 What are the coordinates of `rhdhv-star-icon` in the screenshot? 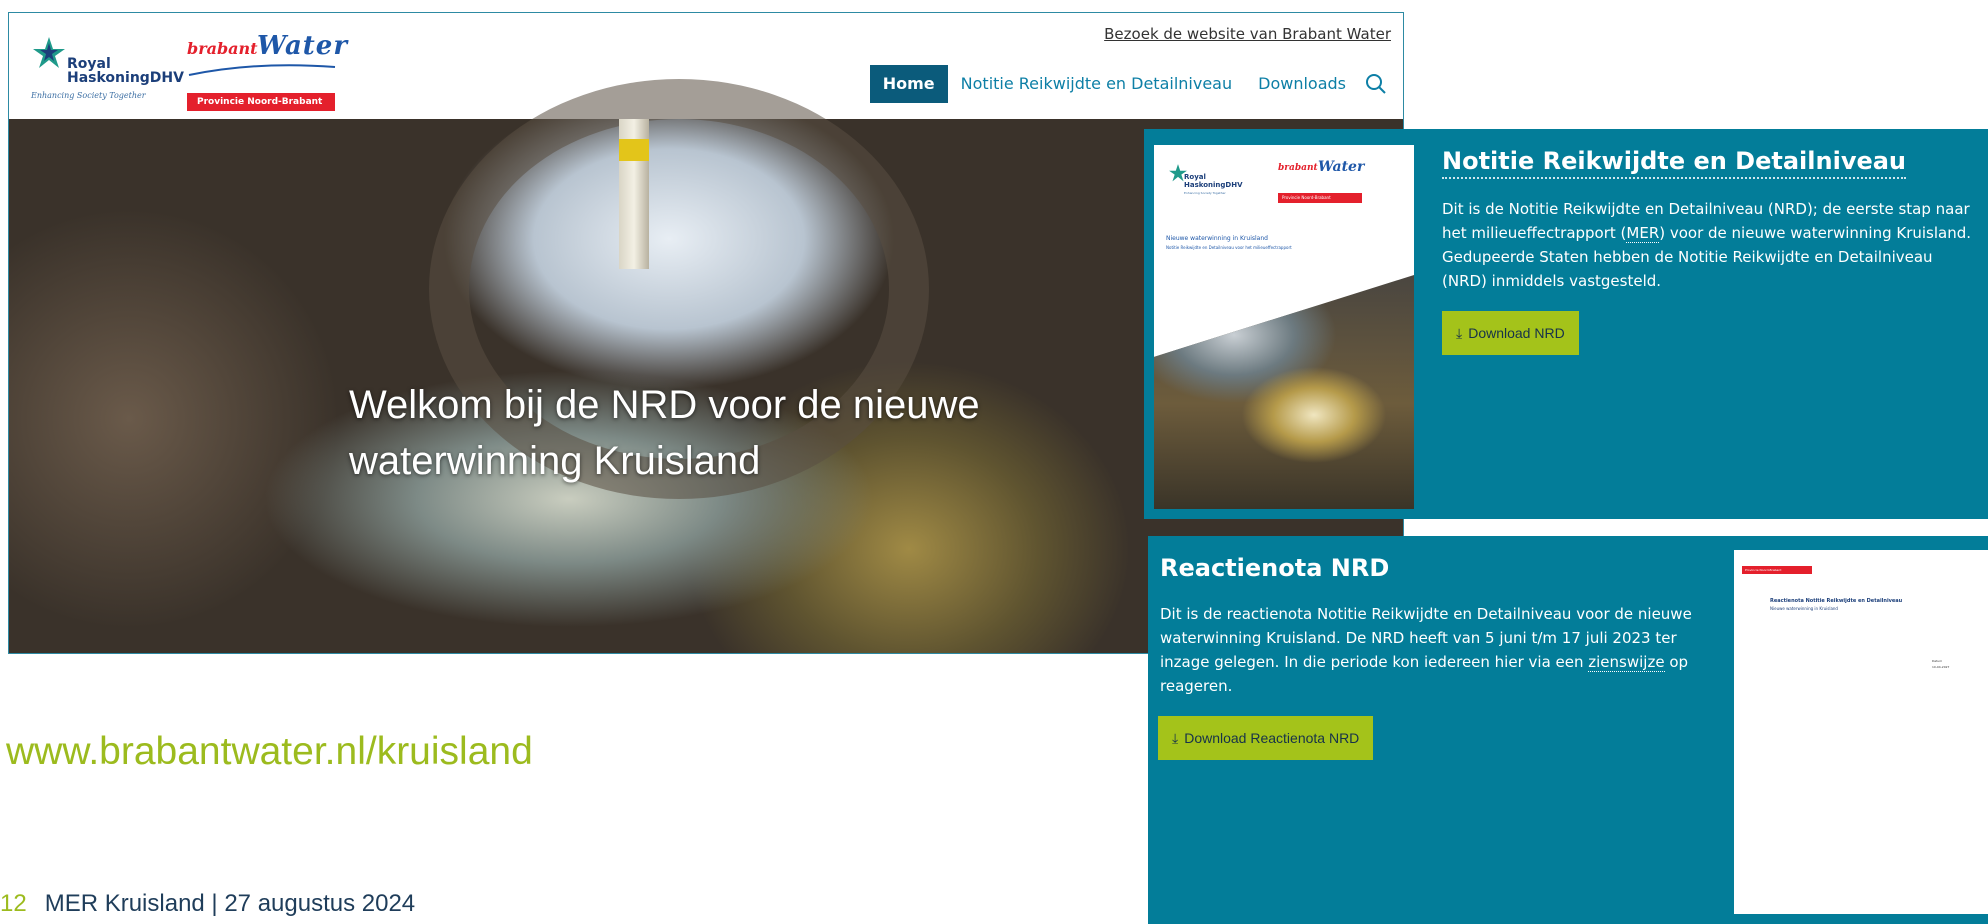 It's located at (49, 52).